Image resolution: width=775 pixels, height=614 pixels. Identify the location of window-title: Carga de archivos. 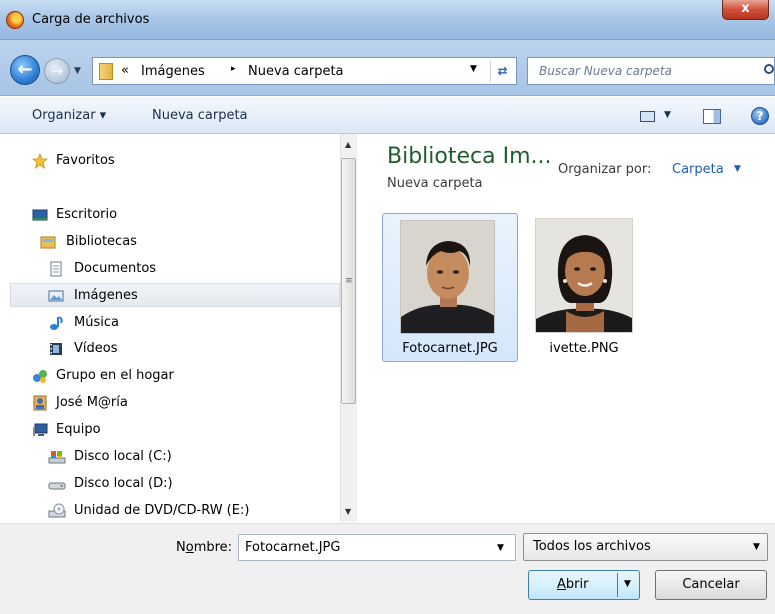
(91, 19).